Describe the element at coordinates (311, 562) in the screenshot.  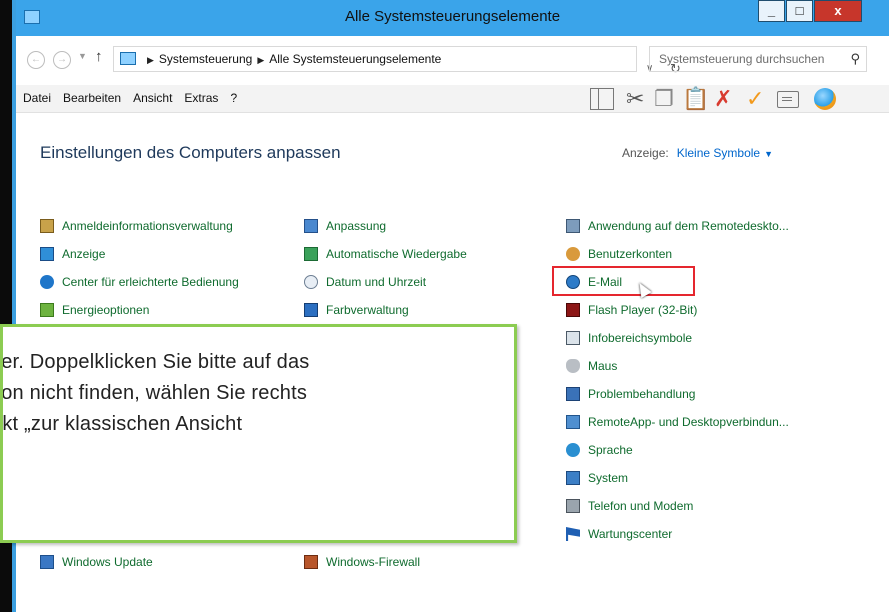
I see `firewall-icon` at that location.